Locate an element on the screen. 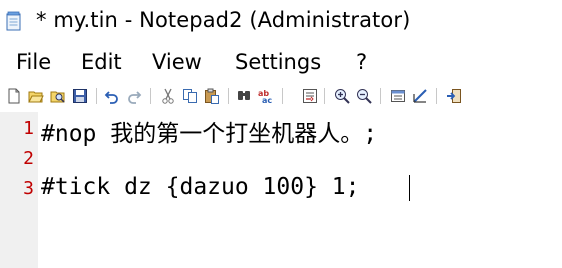  zoom-out-icon is located at coordinates (364, 96).